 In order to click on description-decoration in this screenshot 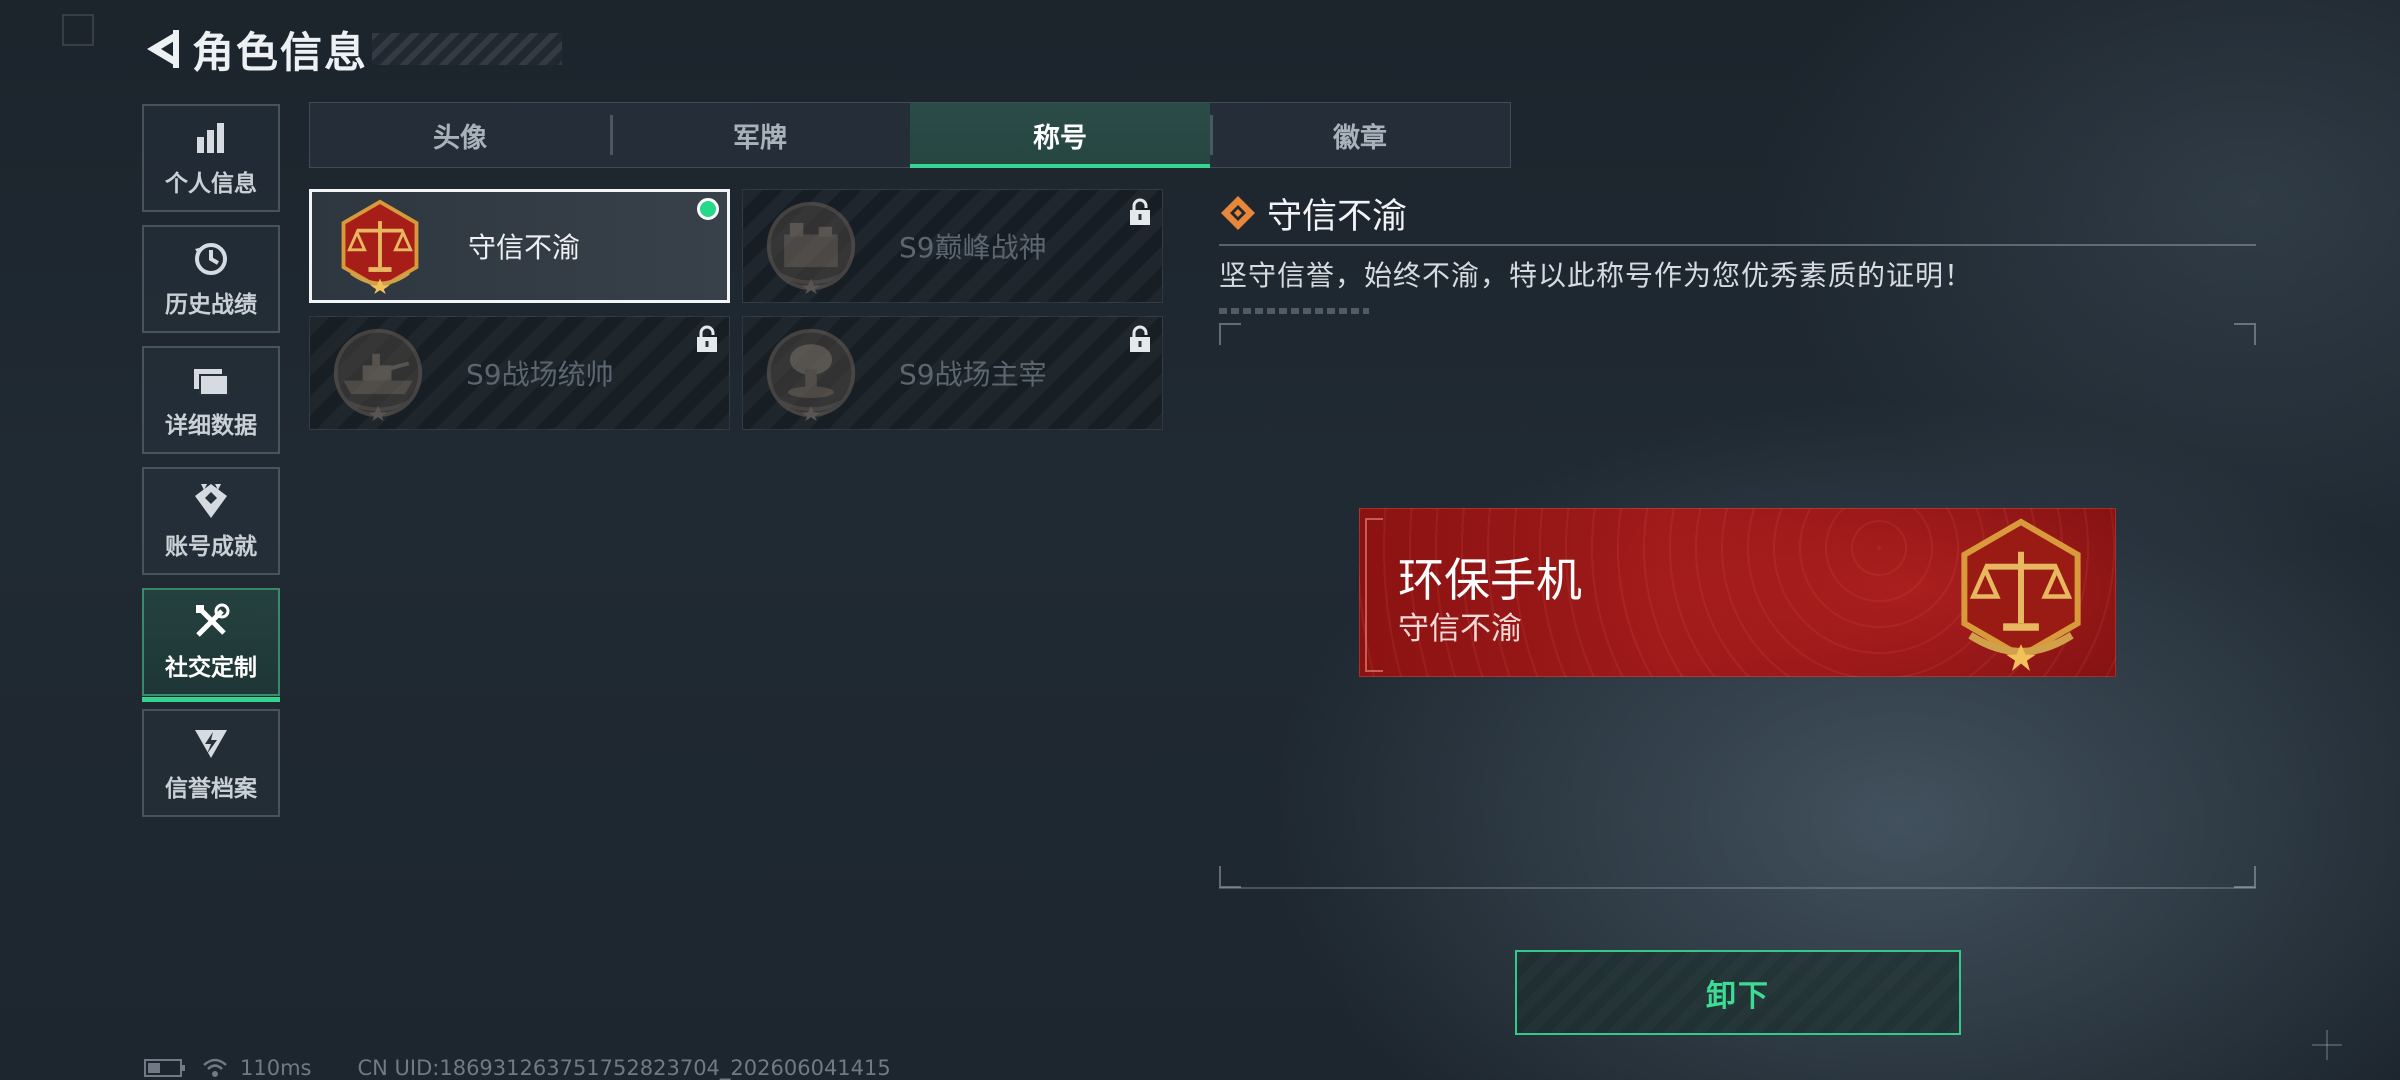, I will do `click(1294, 311)`.